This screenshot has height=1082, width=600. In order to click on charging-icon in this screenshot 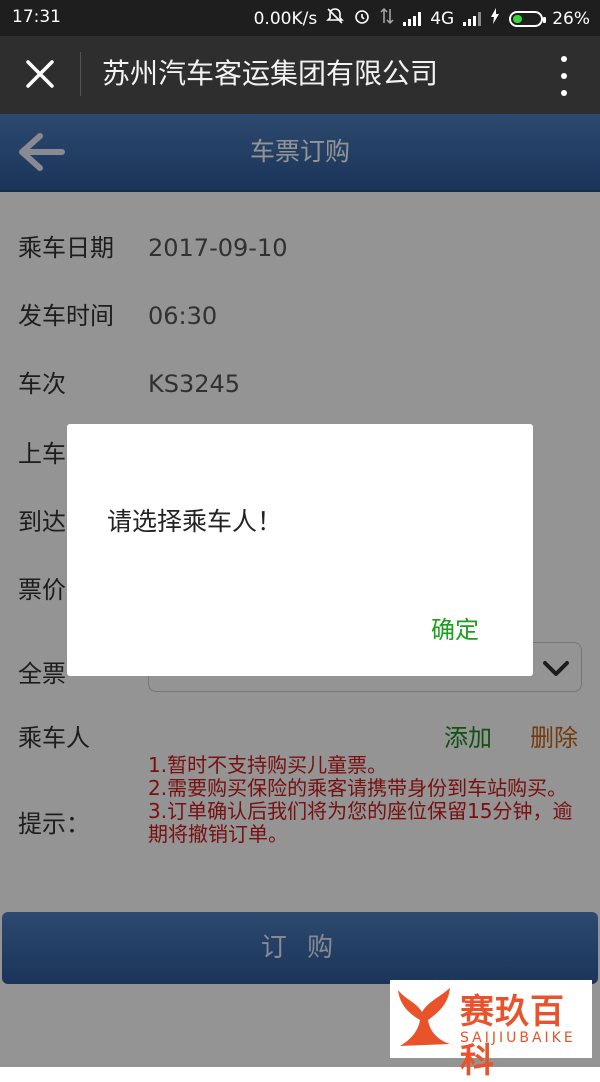, I will do `click(495, 18)`.